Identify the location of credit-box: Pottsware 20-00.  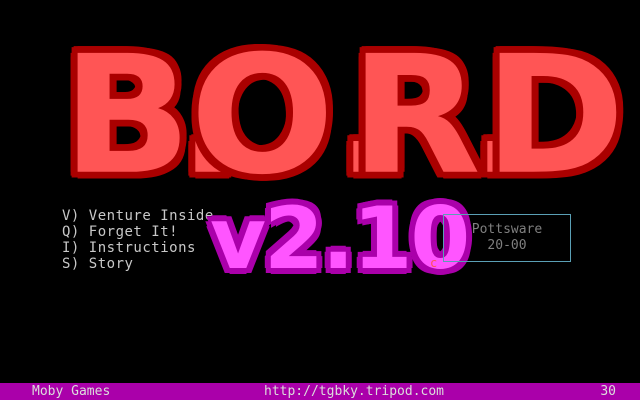
(507, 238).